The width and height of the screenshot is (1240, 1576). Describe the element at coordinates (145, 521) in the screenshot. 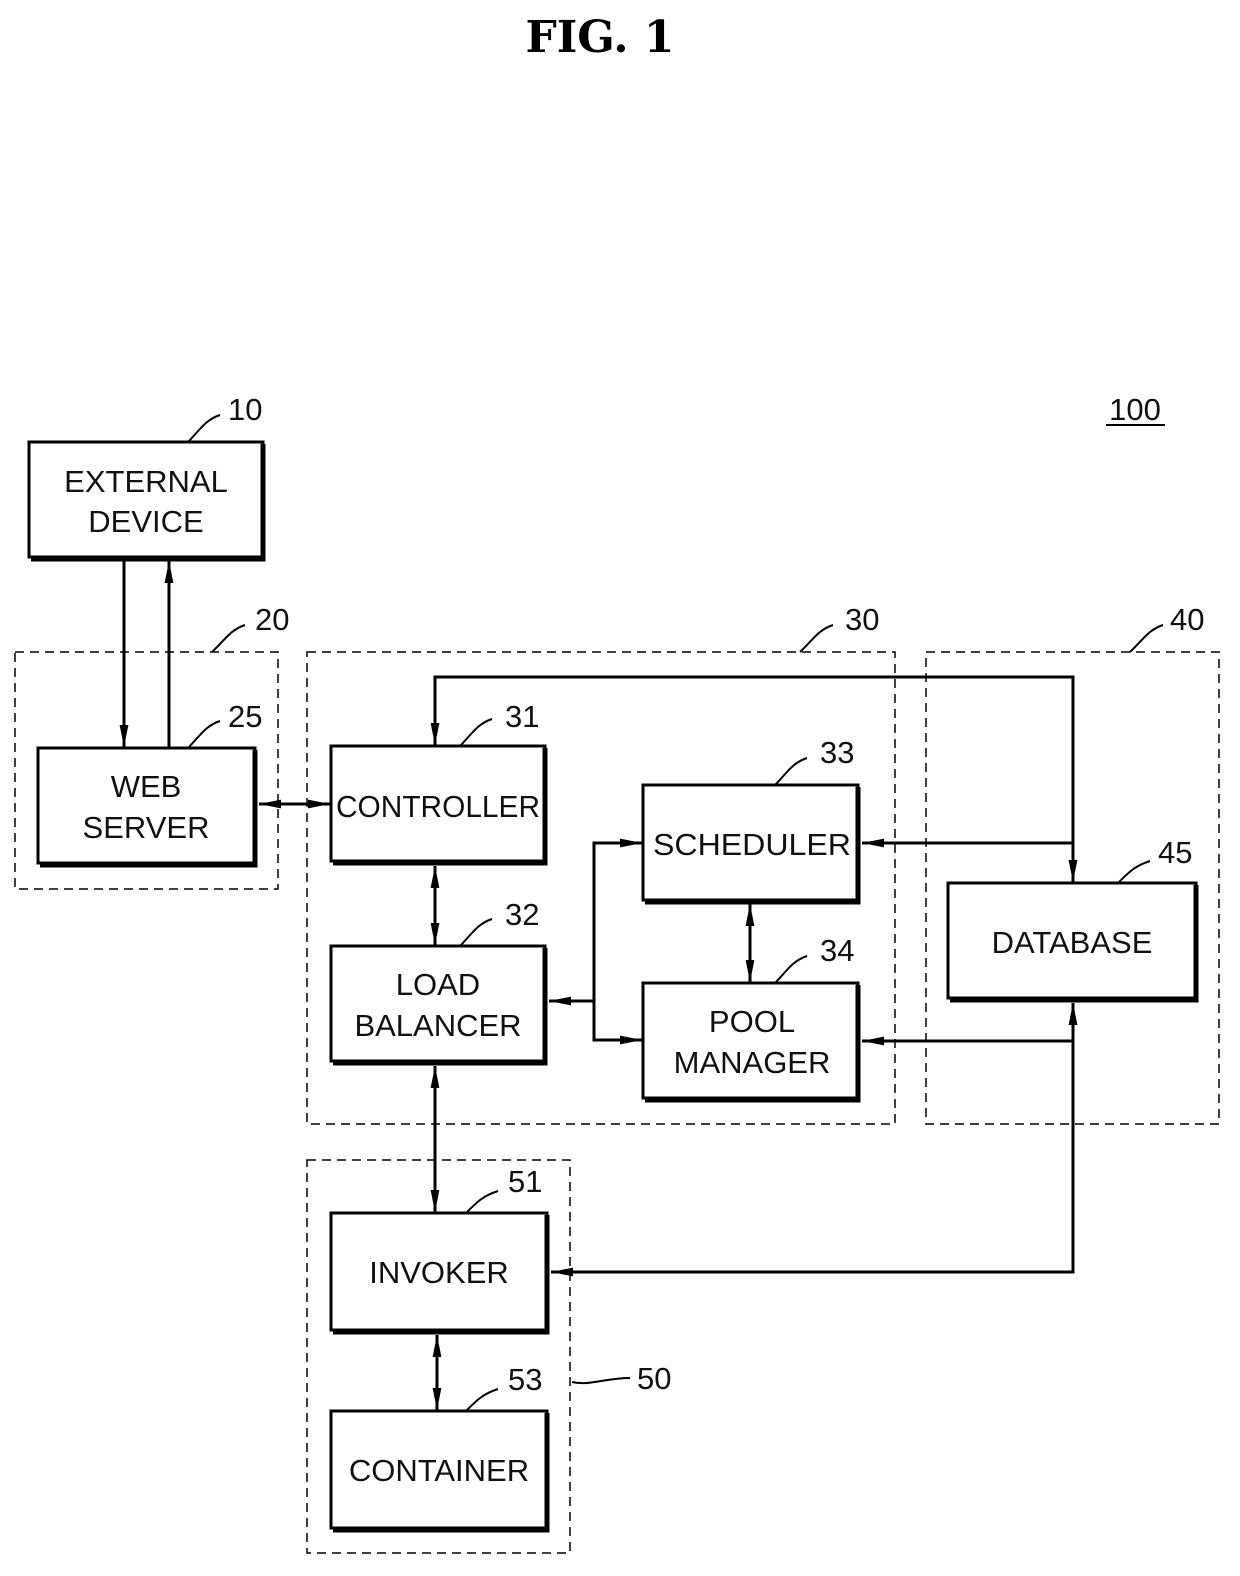

I see `external-device-label-line2: DEVICE` at that location.